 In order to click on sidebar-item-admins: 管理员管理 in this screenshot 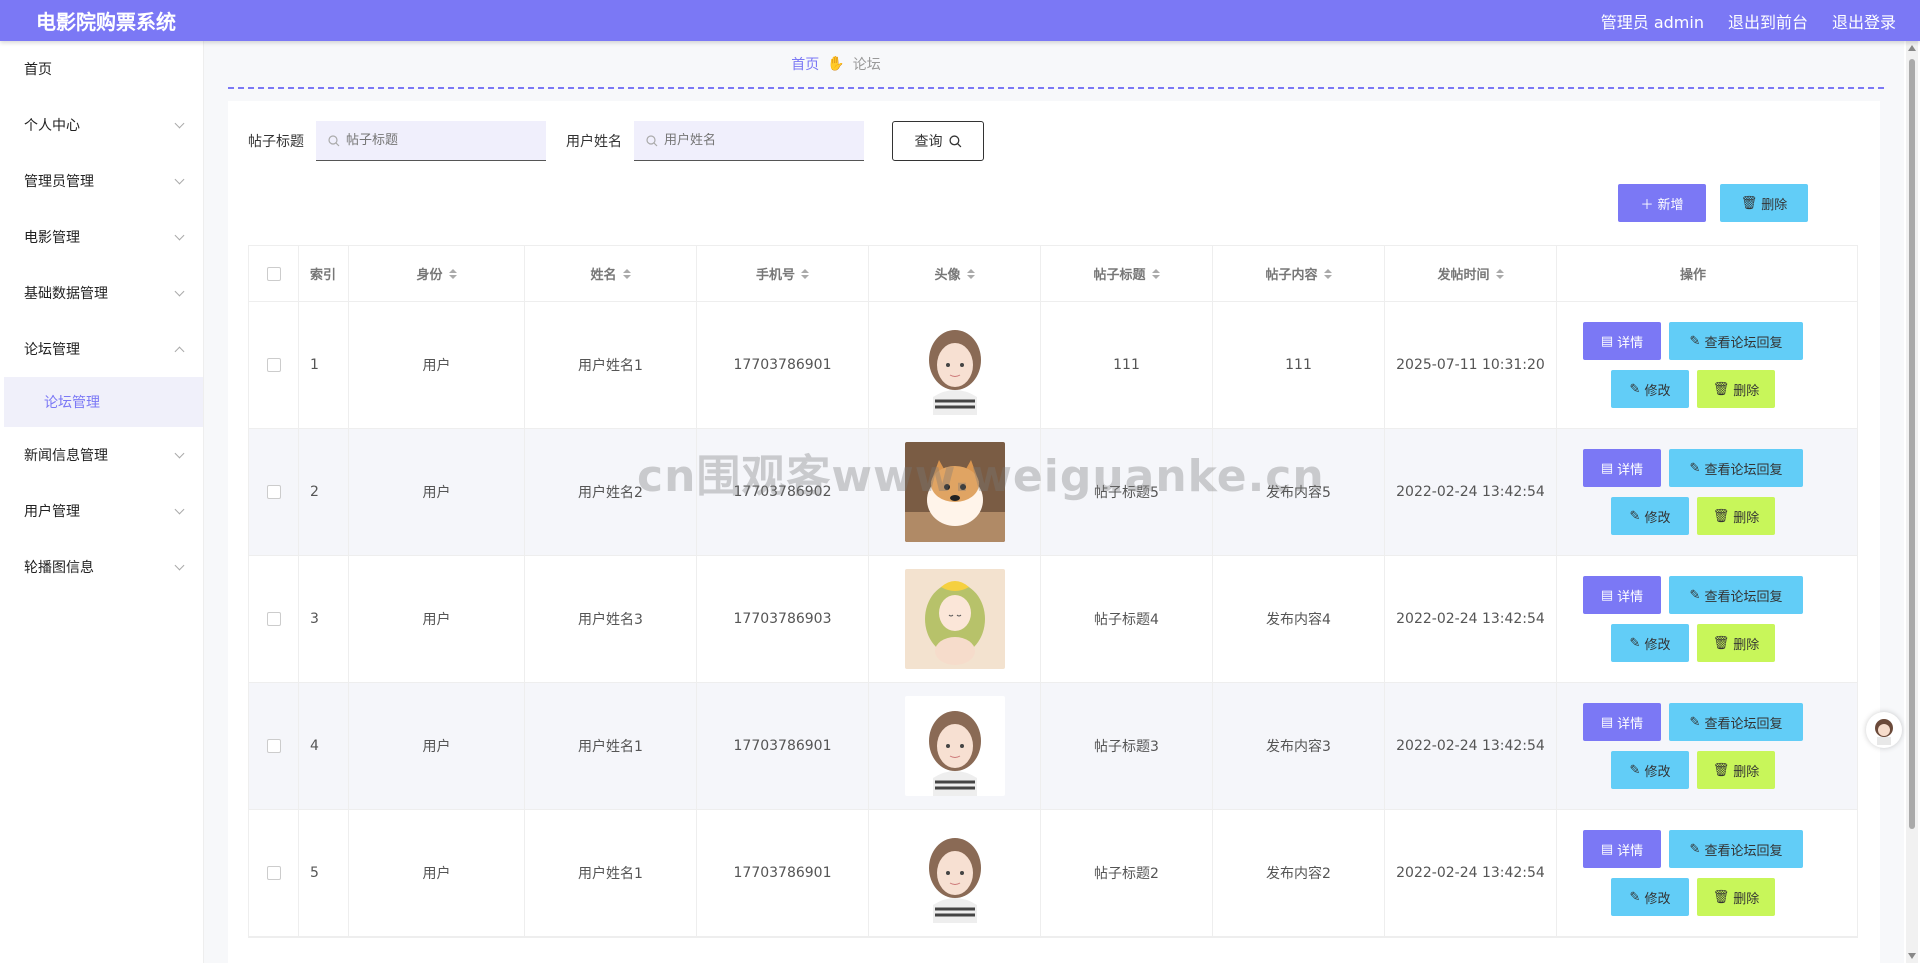, I will do `click(103, 181)`.